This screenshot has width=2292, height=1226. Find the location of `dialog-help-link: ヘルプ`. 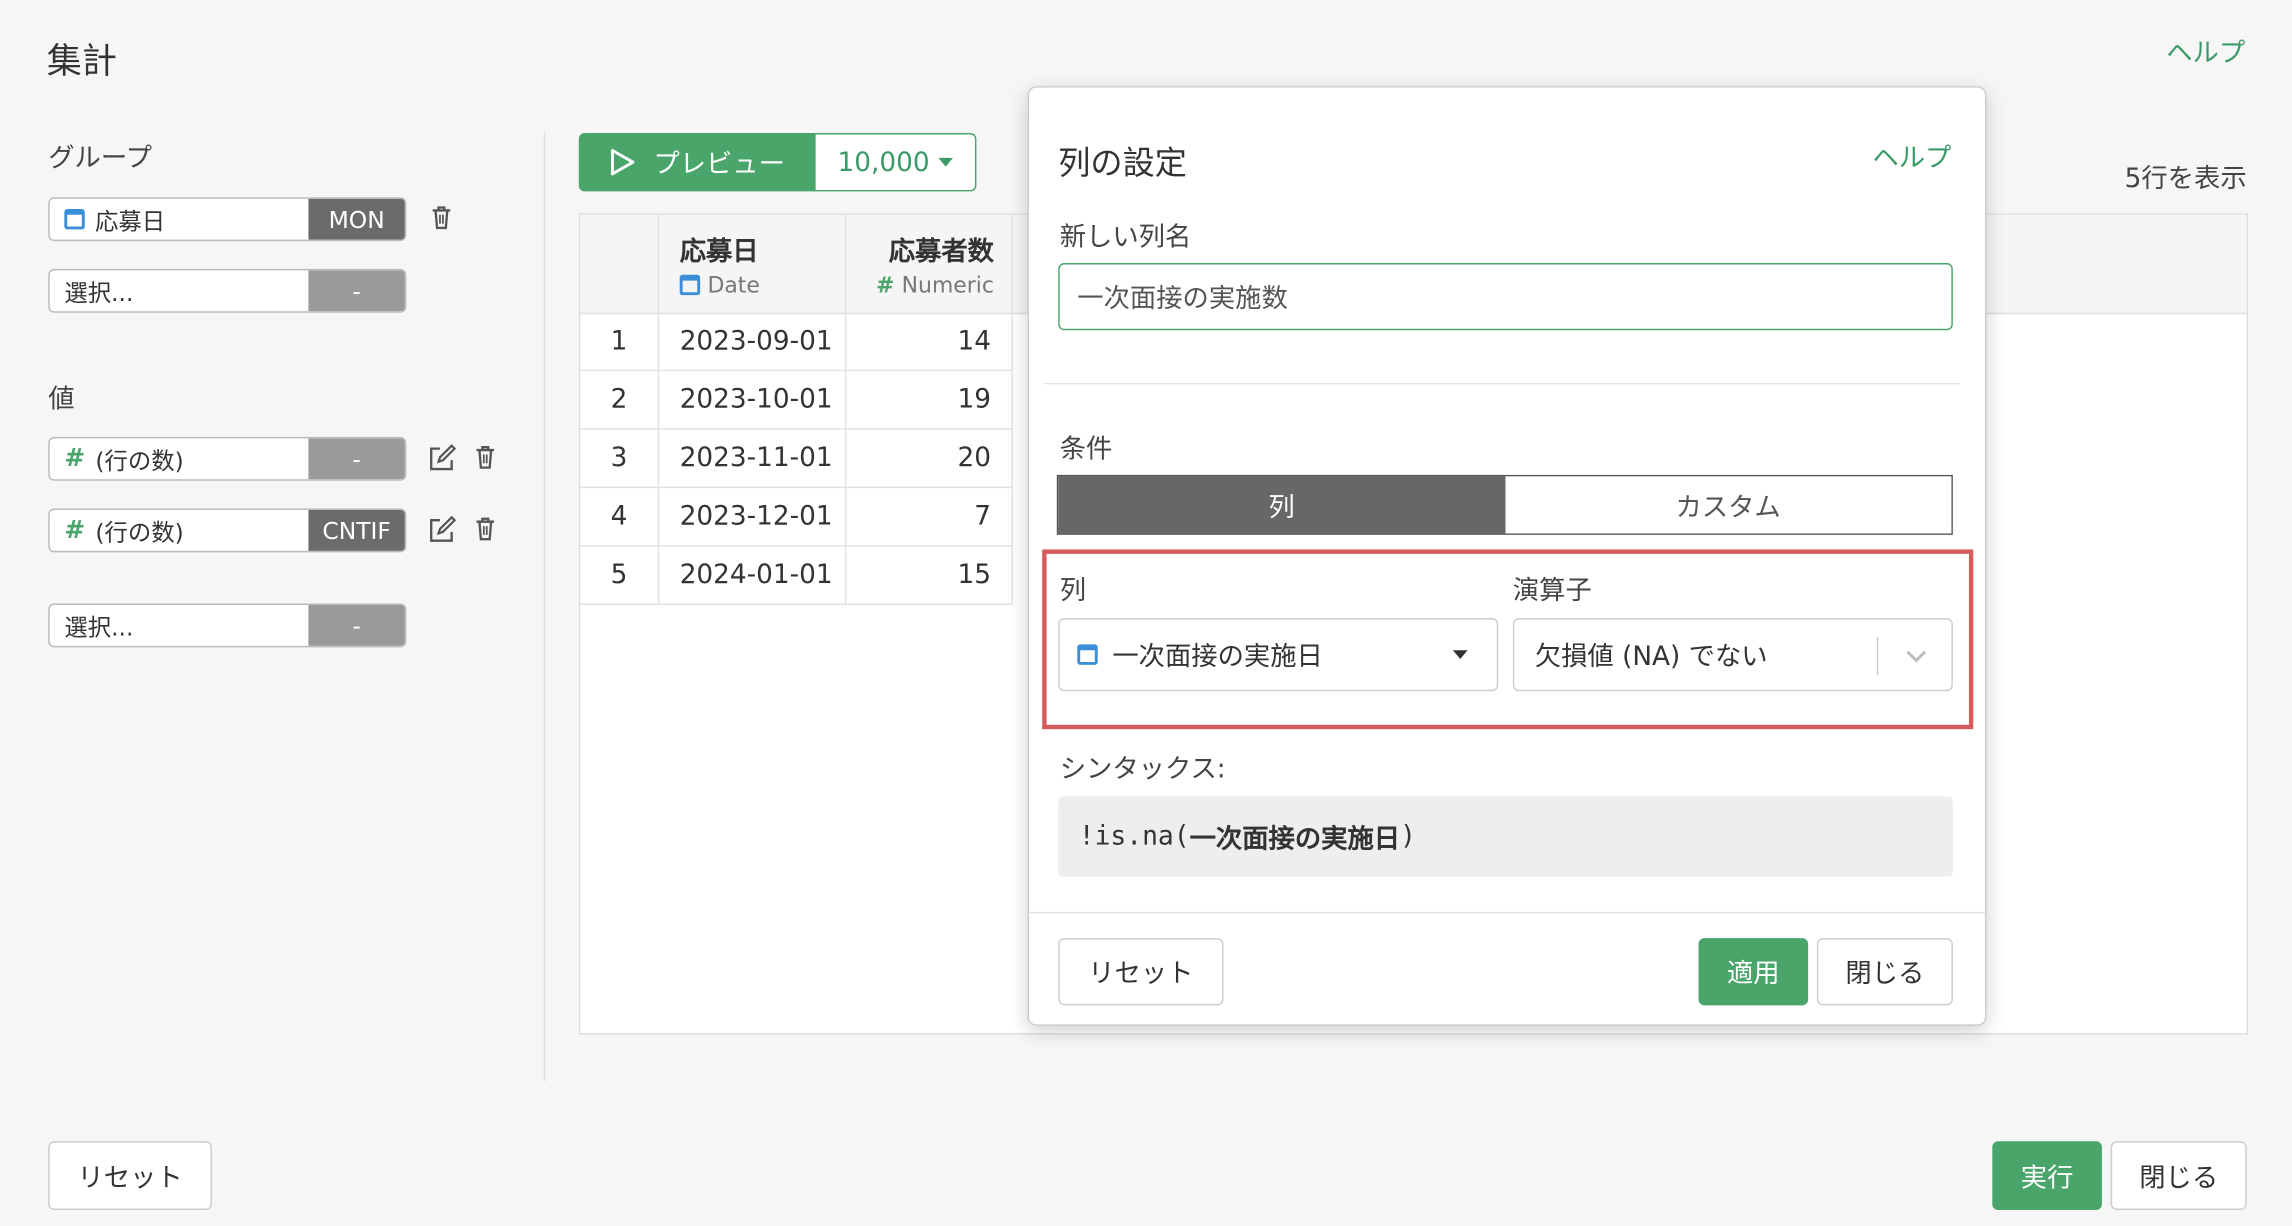

dialog-help-link: ヘルプ is located at coordinates (1911, 156).